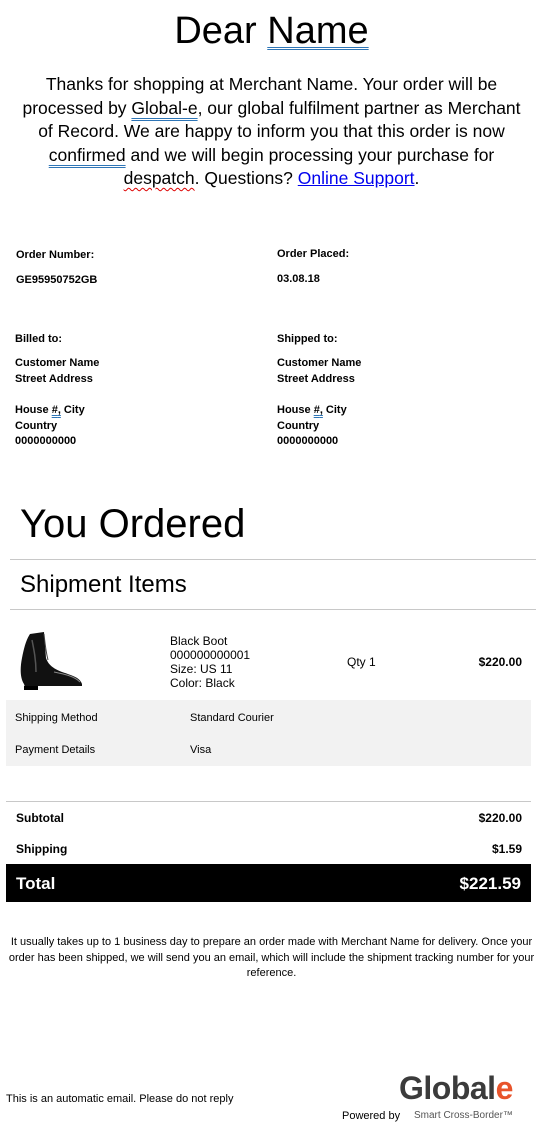 This screenshot has height=1133, width=543. Describe the element at coordinates (36, 883) in the screenshot. I see `total-label: Total` at that location.